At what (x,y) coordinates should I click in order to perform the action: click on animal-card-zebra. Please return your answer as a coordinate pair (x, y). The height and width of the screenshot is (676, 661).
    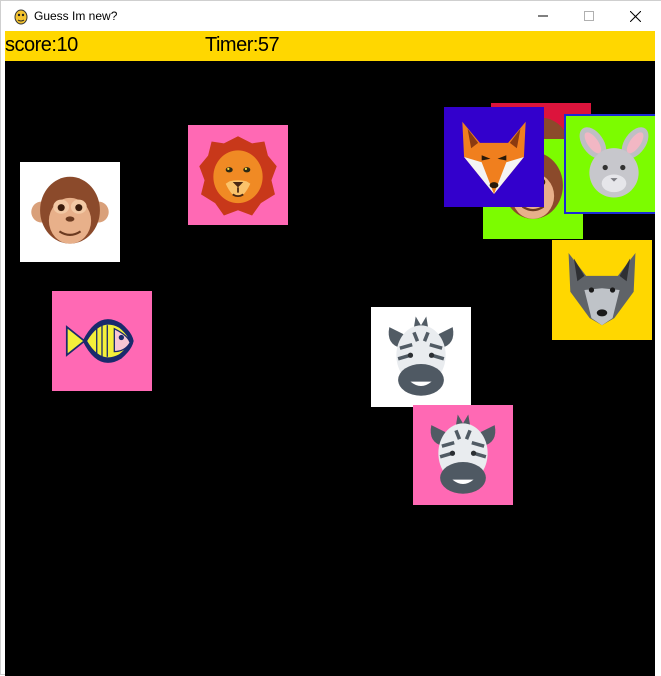
    Looking at the image, I should click on (421, 357).